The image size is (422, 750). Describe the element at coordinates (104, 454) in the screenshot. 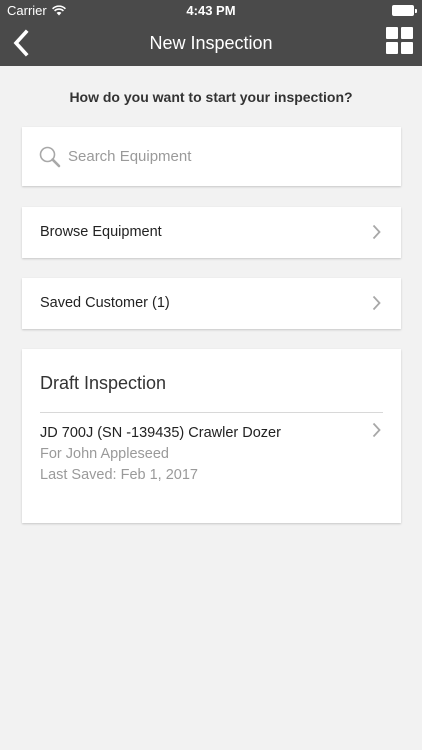

I see `customer-name: For John Appleseed` at that location.